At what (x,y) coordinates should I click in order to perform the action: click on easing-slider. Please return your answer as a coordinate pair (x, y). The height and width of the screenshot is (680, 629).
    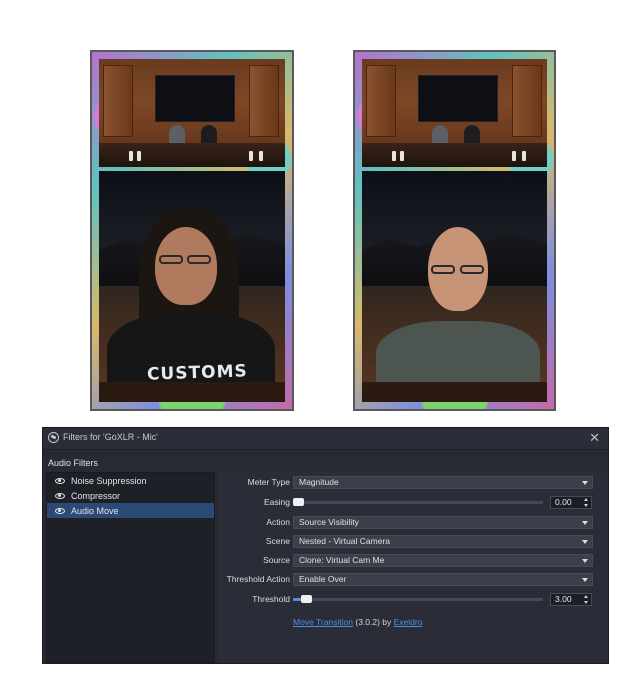
    Looking at the image, I should click on (418, 502).